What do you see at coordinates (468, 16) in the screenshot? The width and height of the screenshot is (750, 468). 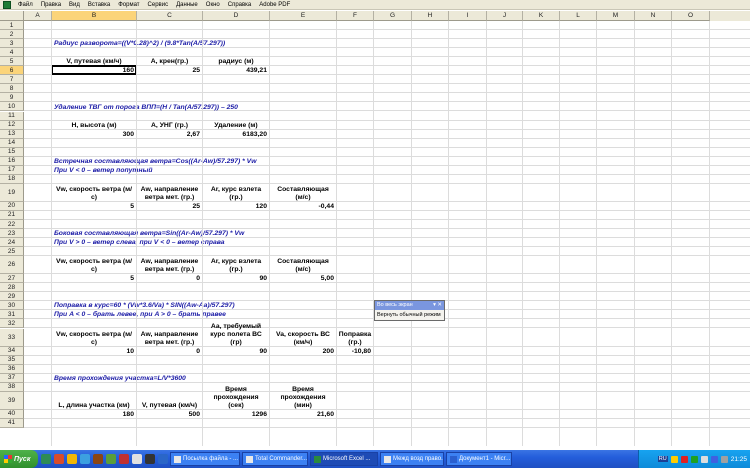 I see `column-header-i: I` at bounding box center [468, 16].